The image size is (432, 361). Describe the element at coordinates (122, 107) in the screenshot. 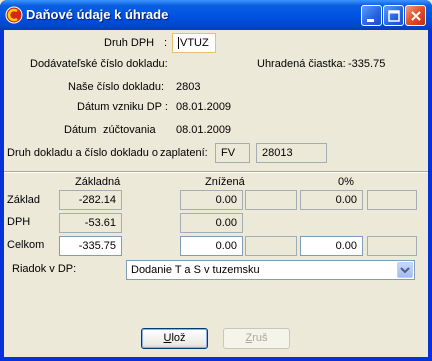

I see `datum-vzniku-label: Dátum vzniku DP :` at that location.